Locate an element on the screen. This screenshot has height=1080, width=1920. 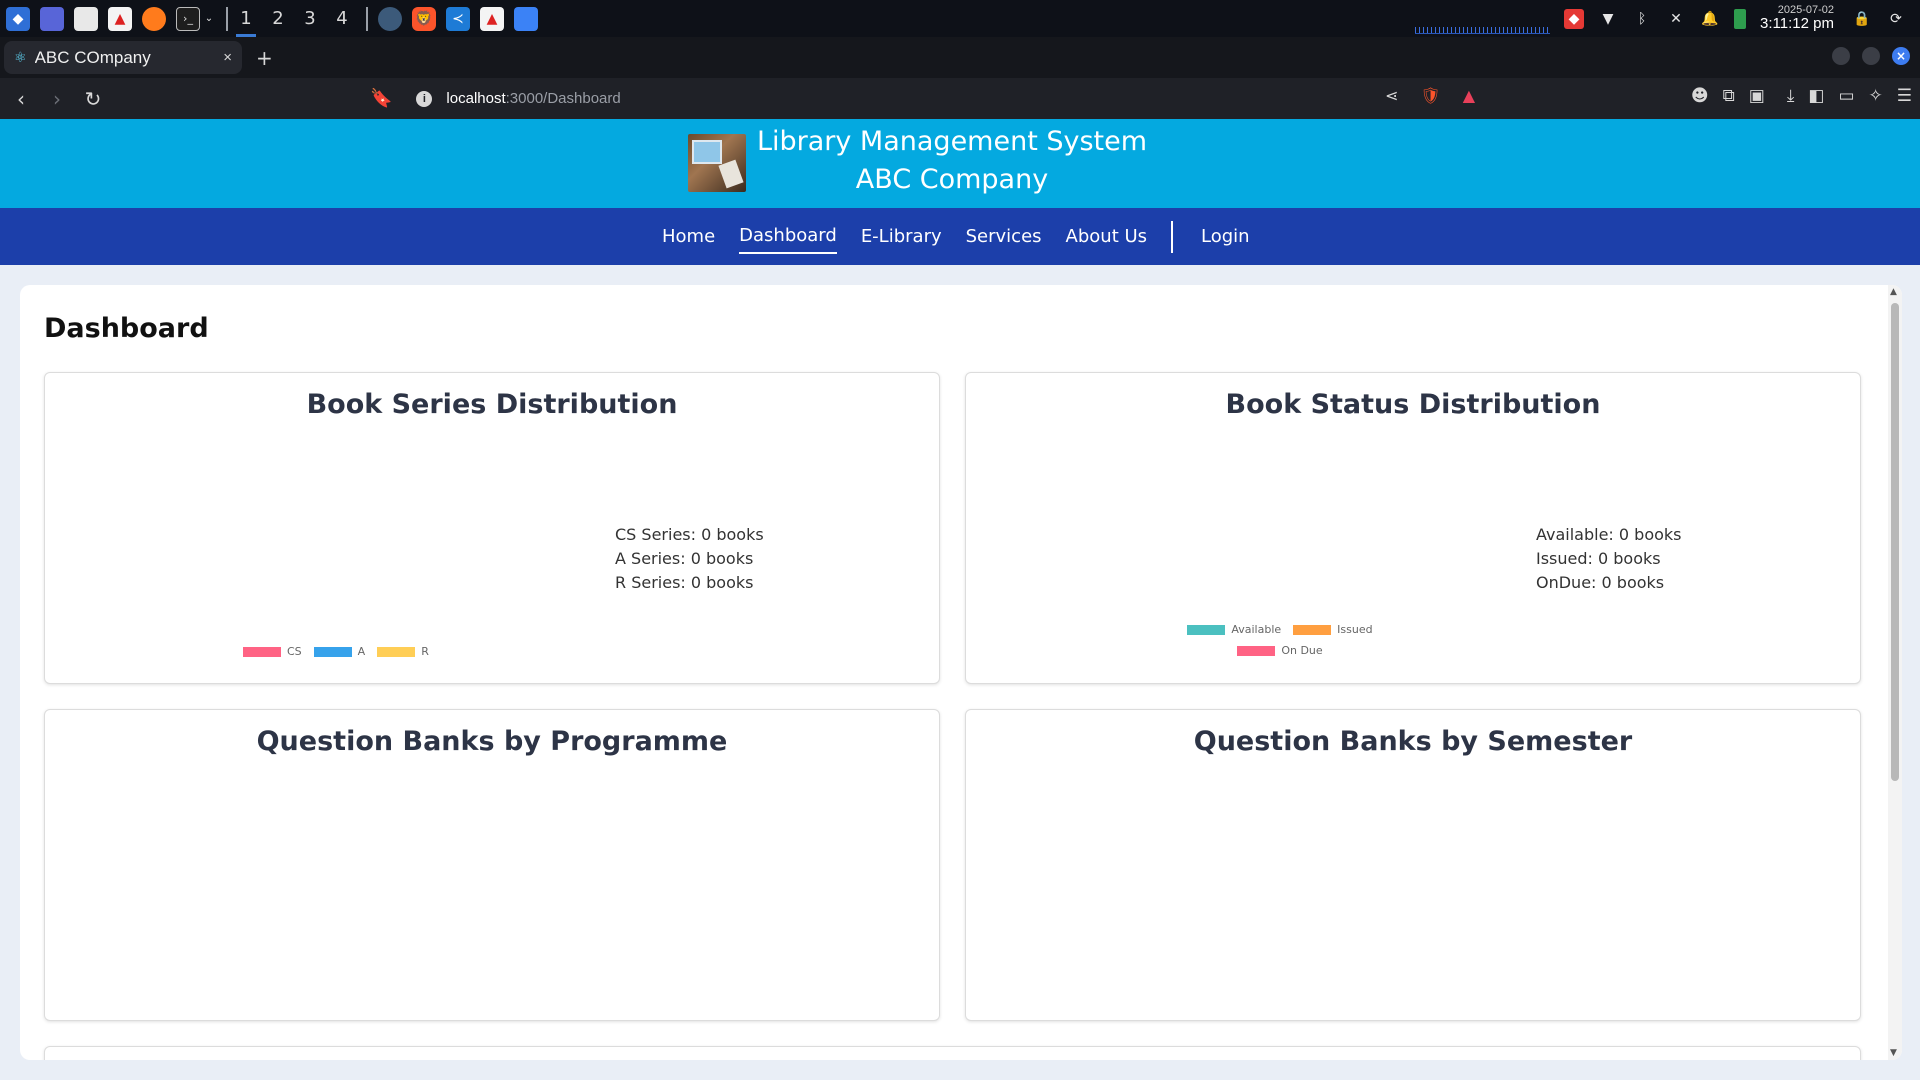
screenshot-icon: ▣ is located at coordinates (1757, 96).